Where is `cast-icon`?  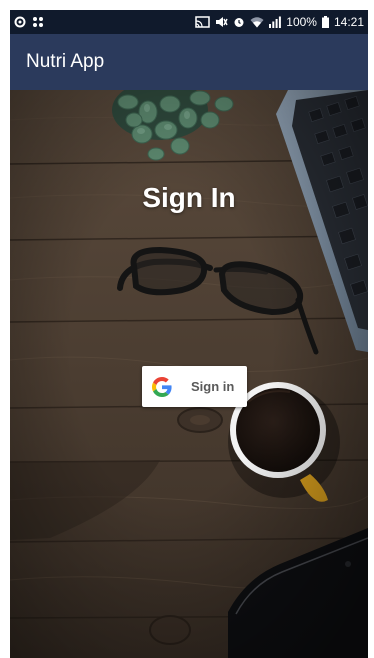 cast-icon is located at coordinates (203, 22).